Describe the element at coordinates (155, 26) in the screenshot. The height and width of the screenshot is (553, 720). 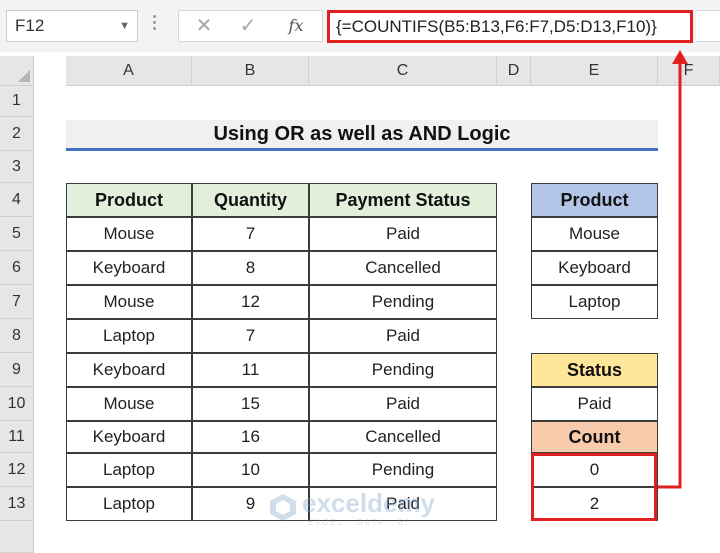
I see `drag-handle-icon` at that location.